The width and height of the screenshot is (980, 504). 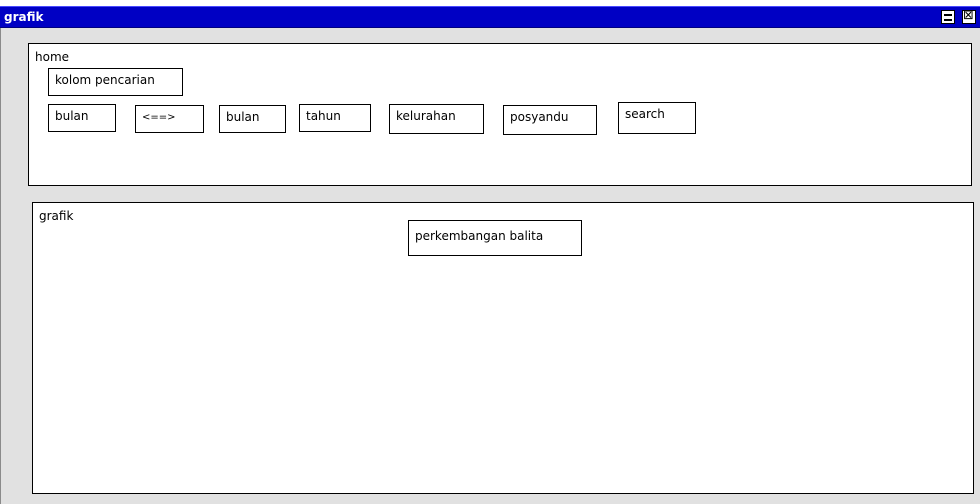 What do you see at coordinates (105, 80) in the screenshot?
I see `search-label: kolom pencarian` at bounding box center [105, 80].